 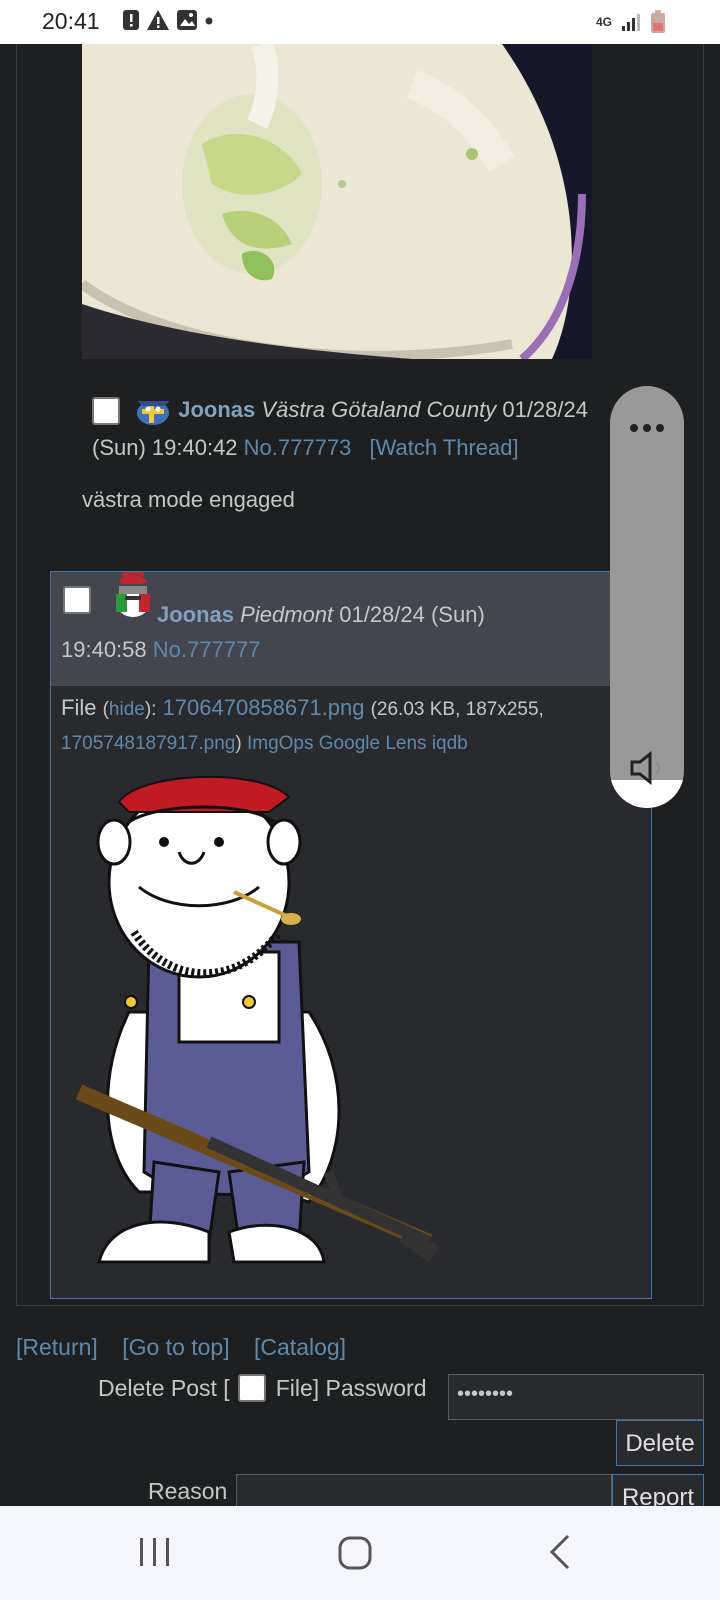 What do you see at coordinates (287, 614) in the screenshot?
I see `reply-flag-region: Piedmont` at bounding box center [287, 614].